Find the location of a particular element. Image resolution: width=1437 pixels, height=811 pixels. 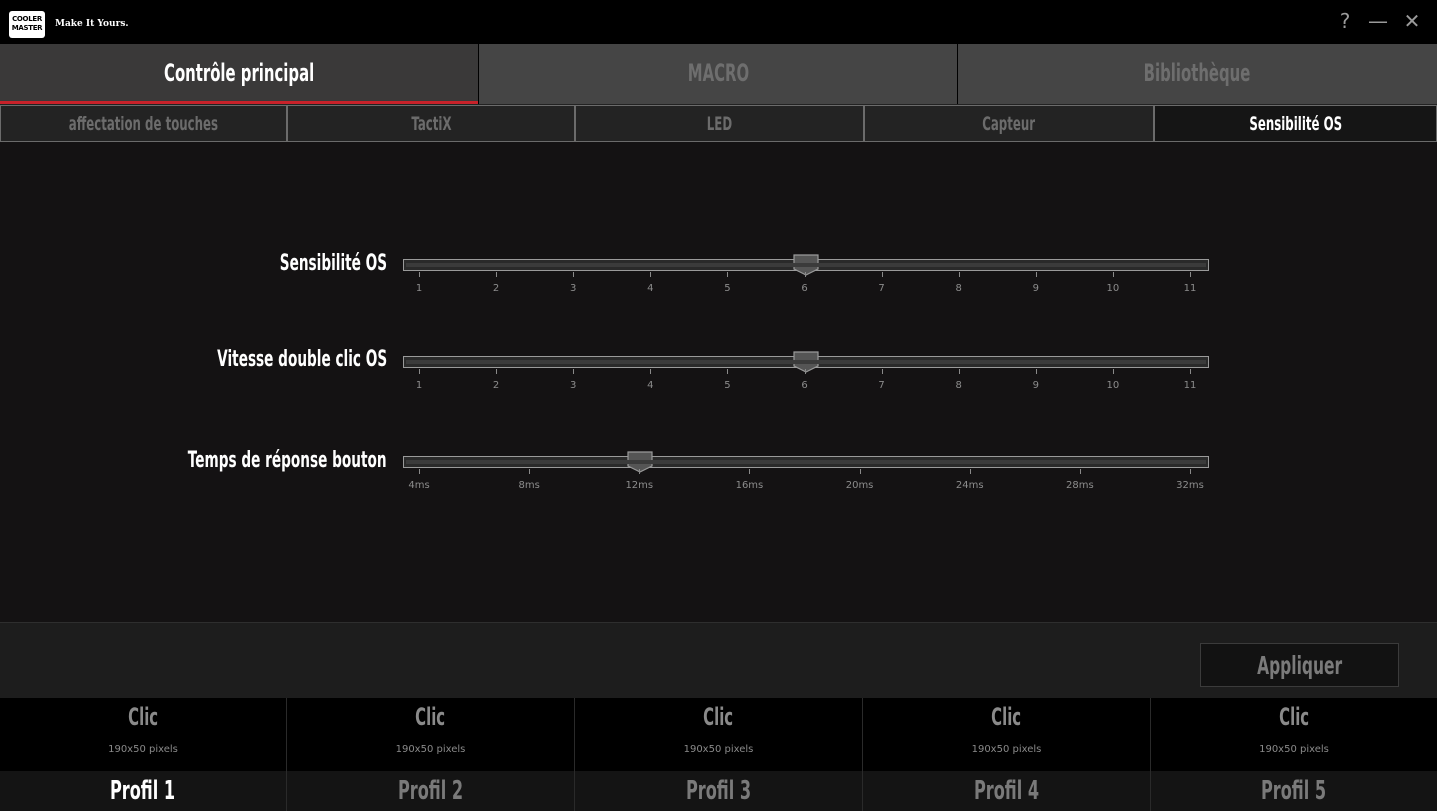

subtab-tactix: TactiX is located at coordinates (431, 123).